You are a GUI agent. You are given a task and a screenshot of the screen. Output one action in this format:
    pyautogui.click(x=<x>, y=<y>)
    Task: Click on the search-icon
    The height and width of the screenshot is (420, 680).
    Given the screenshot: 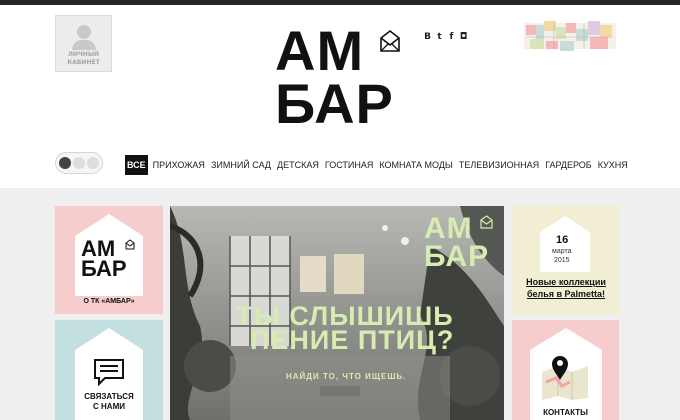 What is the action you would take?
    pyautogui.click(x=93, y=163)
    